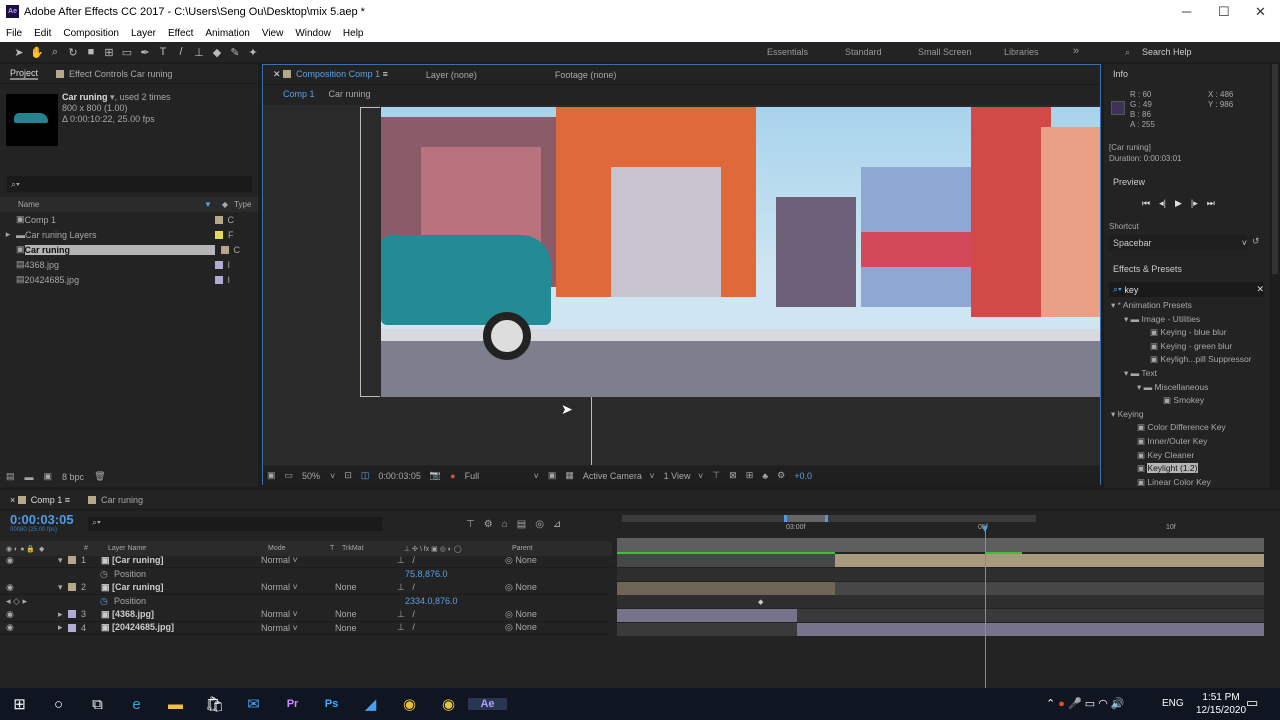 Image resolution: width=1280 pixels, height=720 pixels. I want to click on effects-tree-item: ▣ Smokey, so click(1184, 401).